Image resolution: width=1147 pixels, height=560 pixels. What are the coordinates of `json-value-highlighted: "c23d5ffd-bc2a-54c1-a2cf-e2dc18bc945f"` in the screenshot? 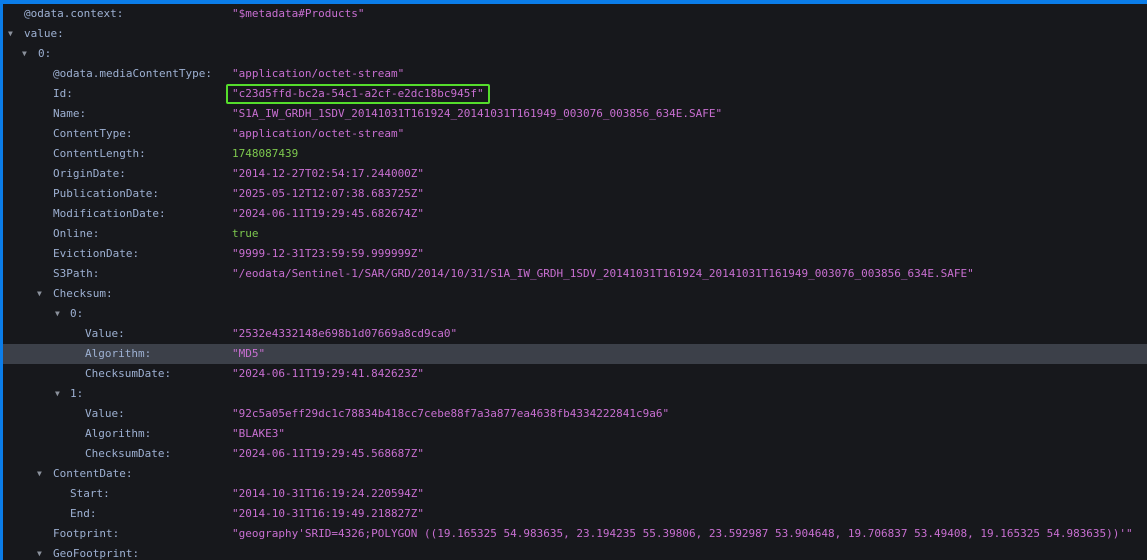 It's located at (358, 94).